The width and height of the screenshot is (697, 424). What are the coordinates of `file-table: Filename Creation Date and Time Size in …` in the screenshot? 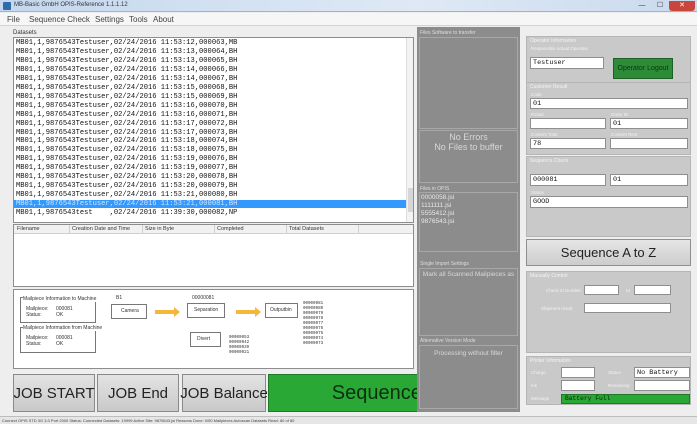 It's located at (213, 255).